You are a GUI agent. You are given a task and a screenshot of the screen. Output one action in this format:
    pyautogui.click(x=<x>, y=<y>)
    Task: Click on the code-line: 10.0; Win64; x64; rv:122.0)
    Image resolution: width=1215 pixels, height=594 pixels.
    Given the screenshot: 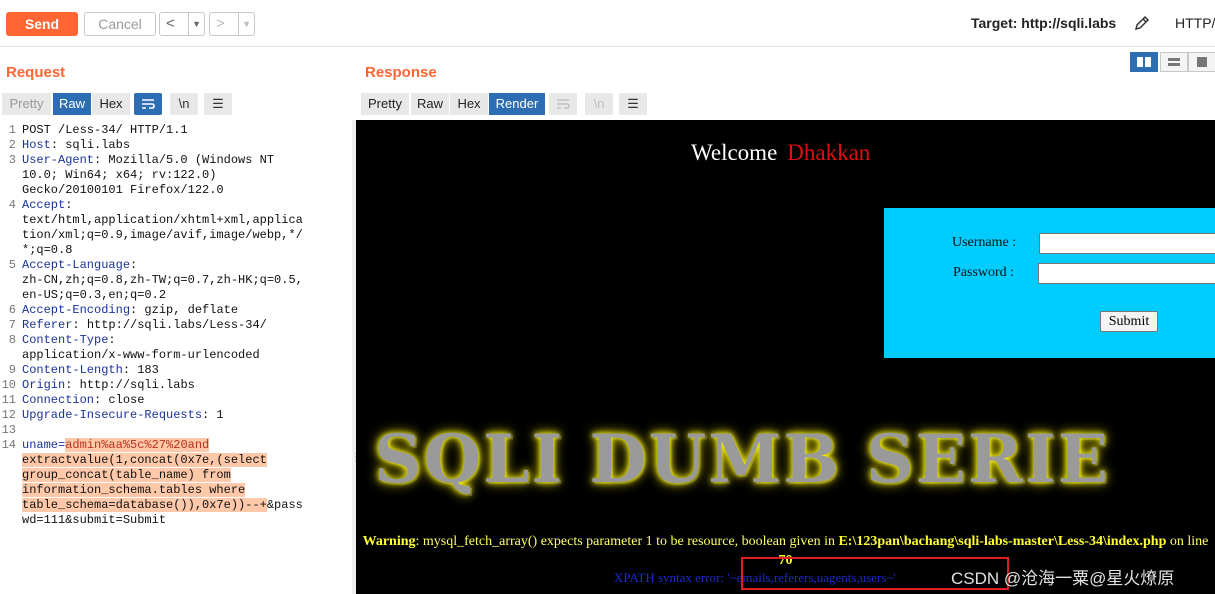 What is the action you would take?
    pyautogui.click(x=119, y=175)
    